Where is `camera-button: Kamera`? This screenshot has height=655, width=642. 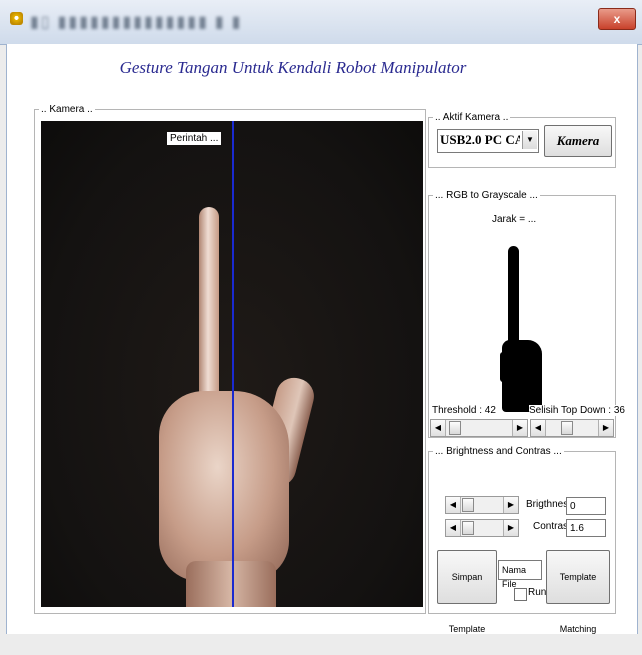
camera-button: Kamera is located at coordinates (578, 141).